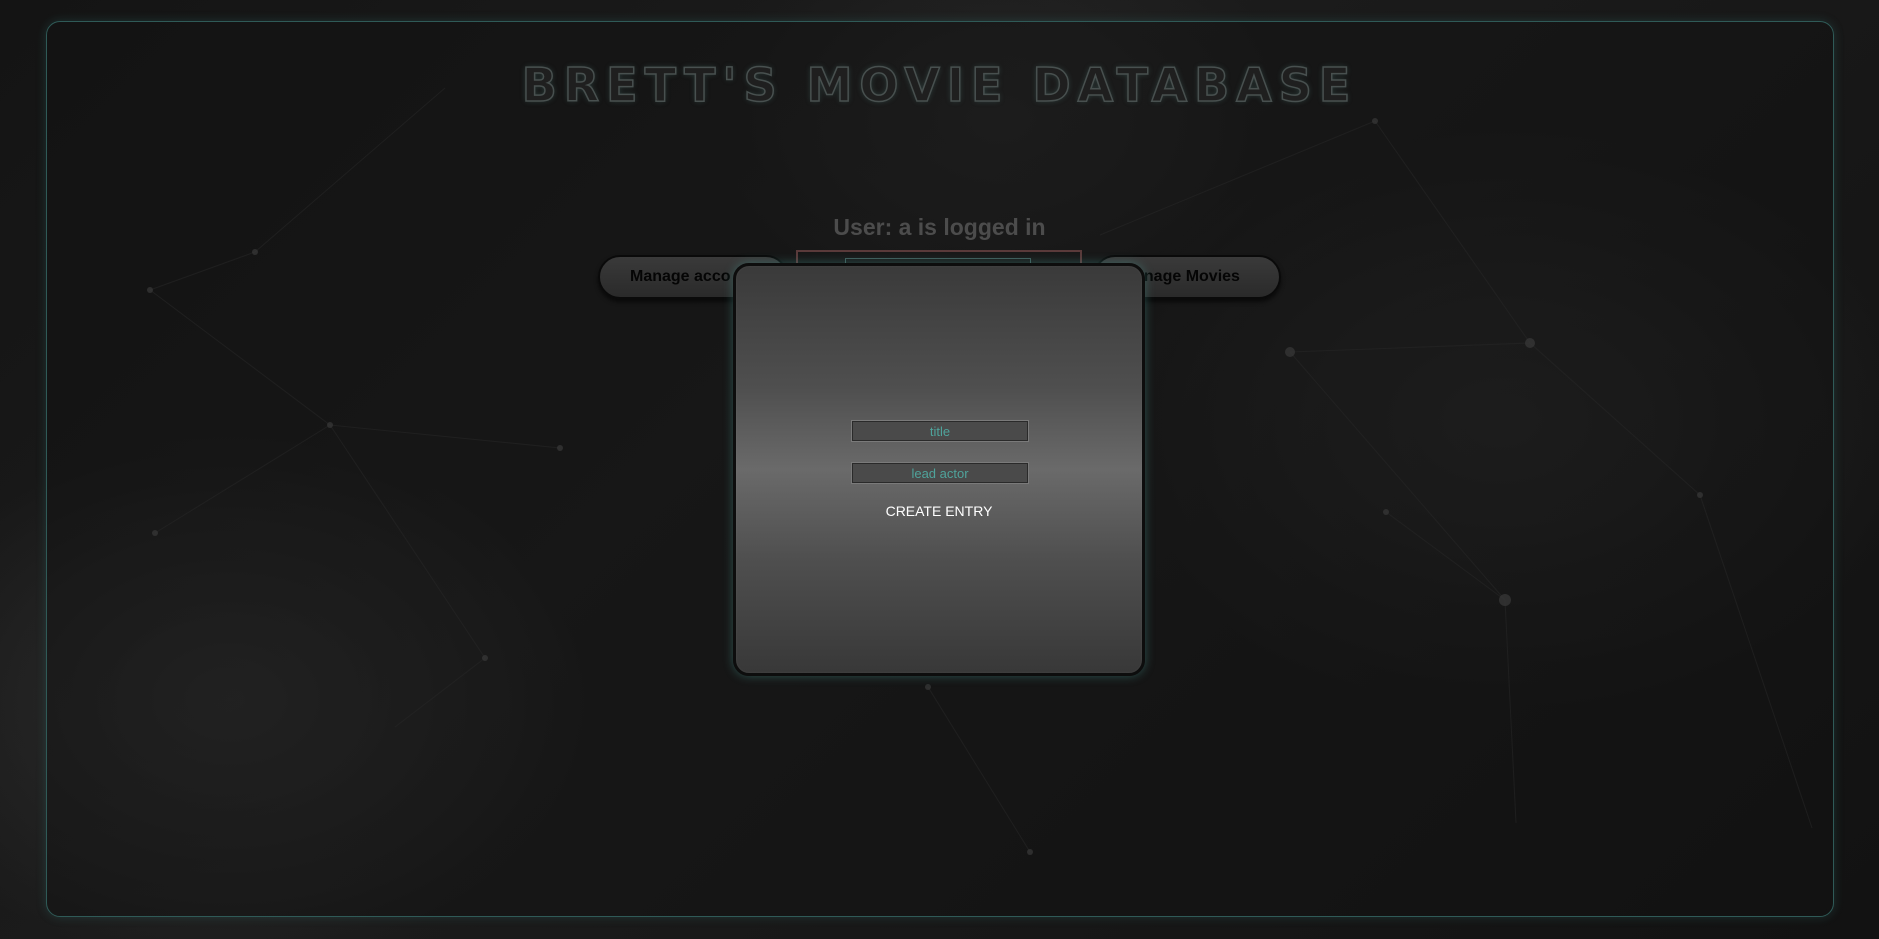 This screenshot has height=939, width=1879. Describe the element at coordinates (939, 227) in the screenshot. I see `user-status-text: User: a is logged in` at that location.